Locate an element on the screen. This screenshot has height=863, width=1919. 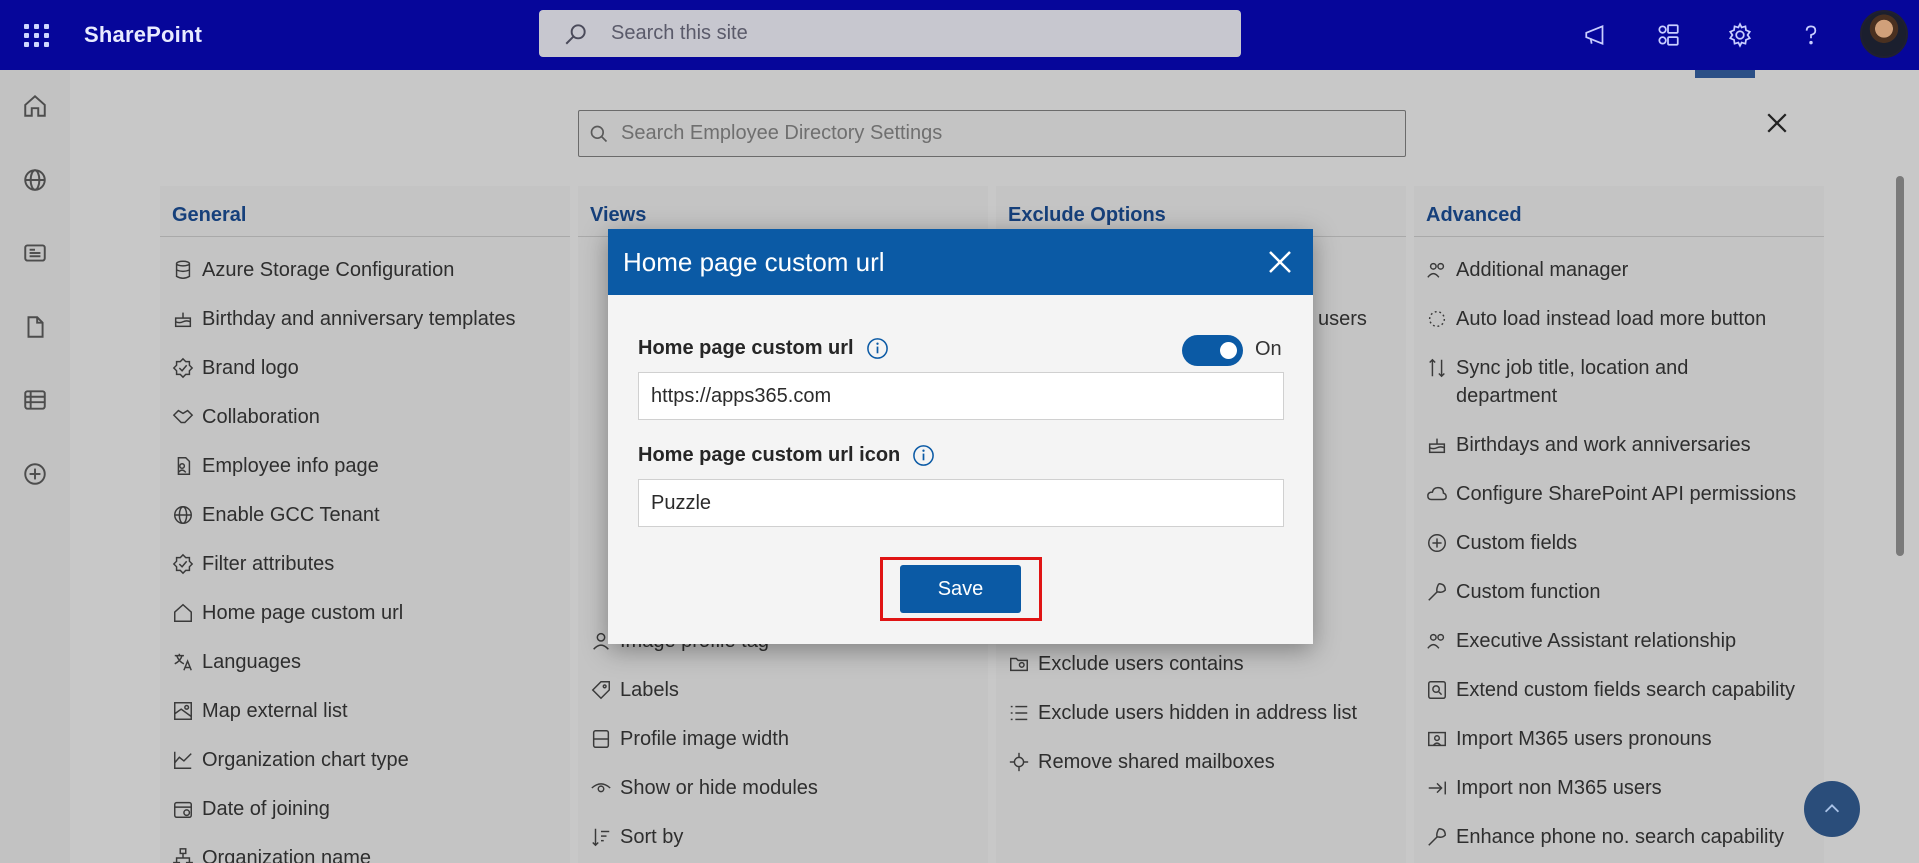
list-item: Enable GCC Tenant is located at coordinates (276, 515).